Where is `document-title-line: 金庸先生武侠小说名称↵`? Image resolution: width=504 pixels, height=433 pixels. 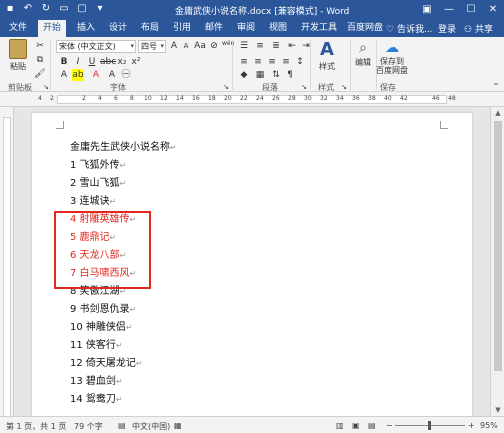
document-title-line: 金庸先生武侠小说名称↵ is located at coordinates (123, 145).